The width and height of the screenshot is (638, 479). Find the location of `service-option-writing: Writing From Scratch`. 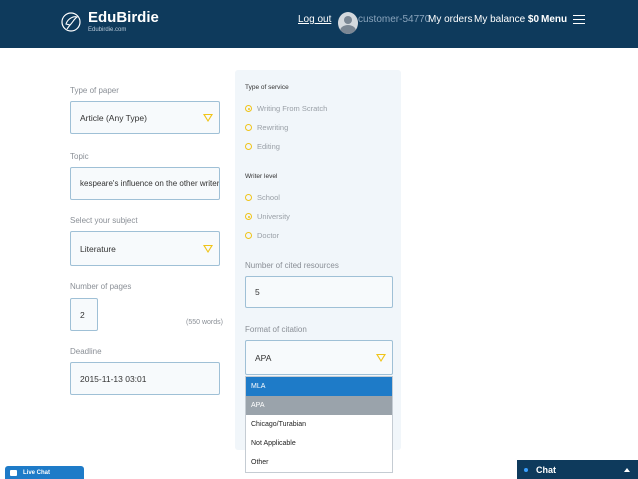

service-option-writing: Writing From Scratch is located at coordinates (286, 108).